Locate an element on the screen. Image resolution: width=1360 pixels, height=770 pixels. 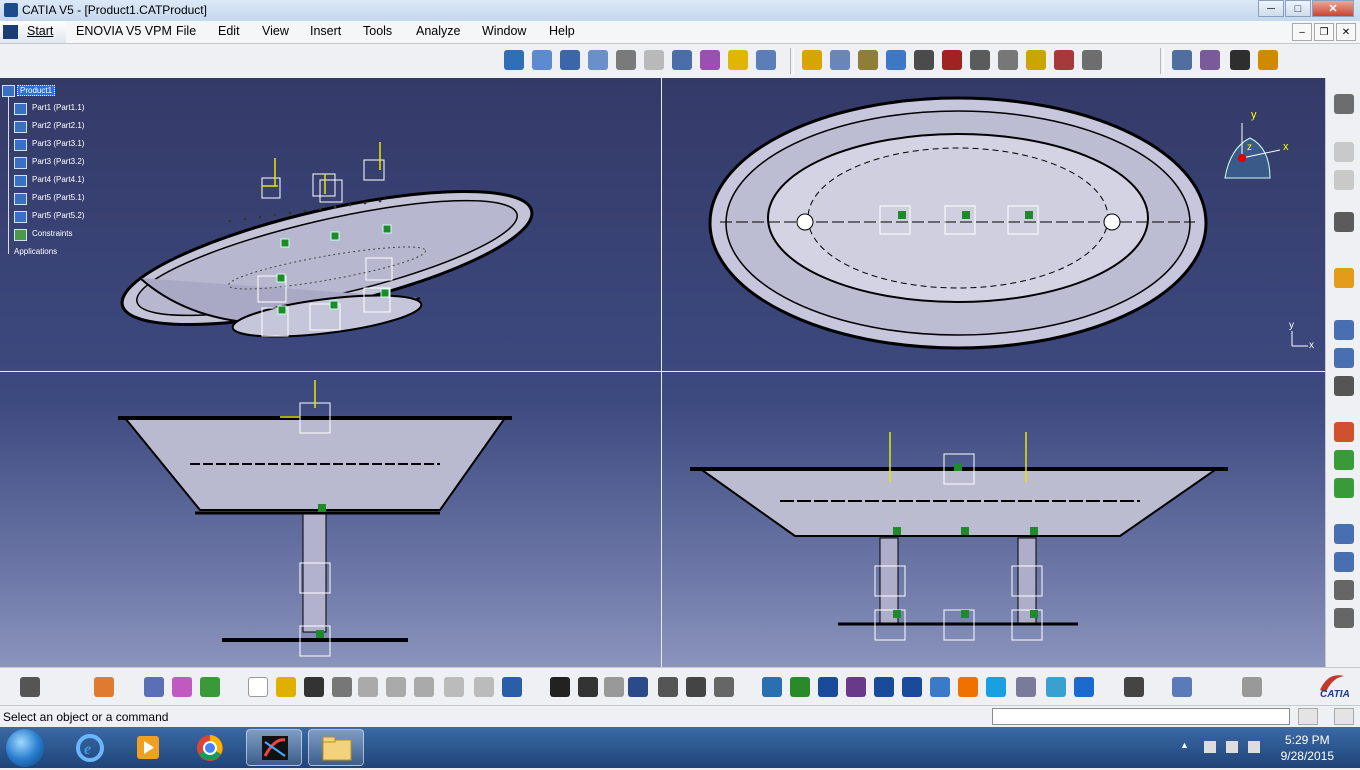
measure-icon is located at coordinates (1344, 534).